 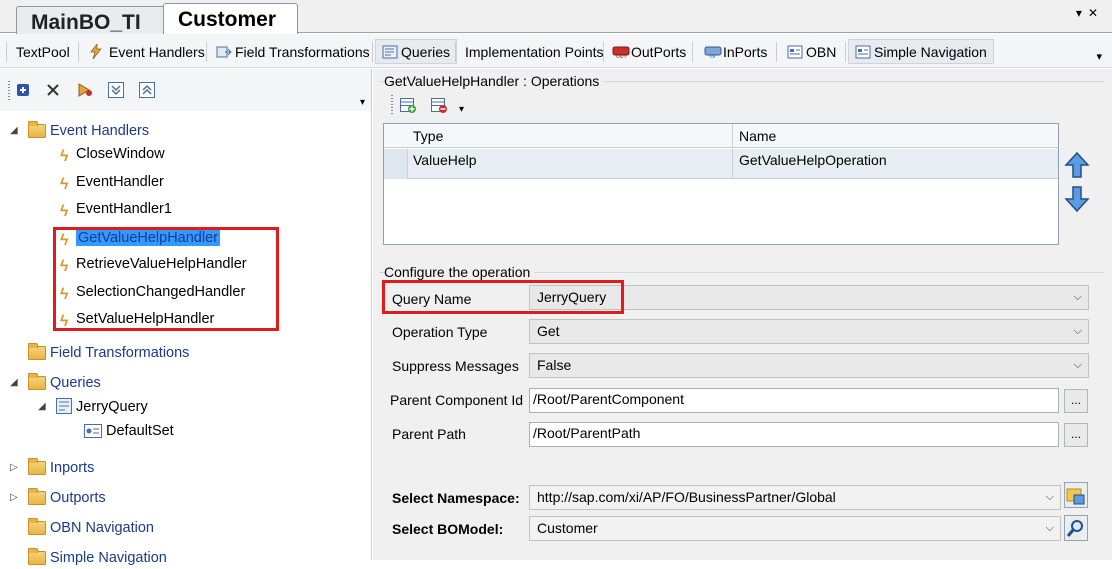 What do you see at coordinates (91, 21) in the screenshot?
I see `tab-mainbo: MainBO_TI` at bounding box center [91, 21].